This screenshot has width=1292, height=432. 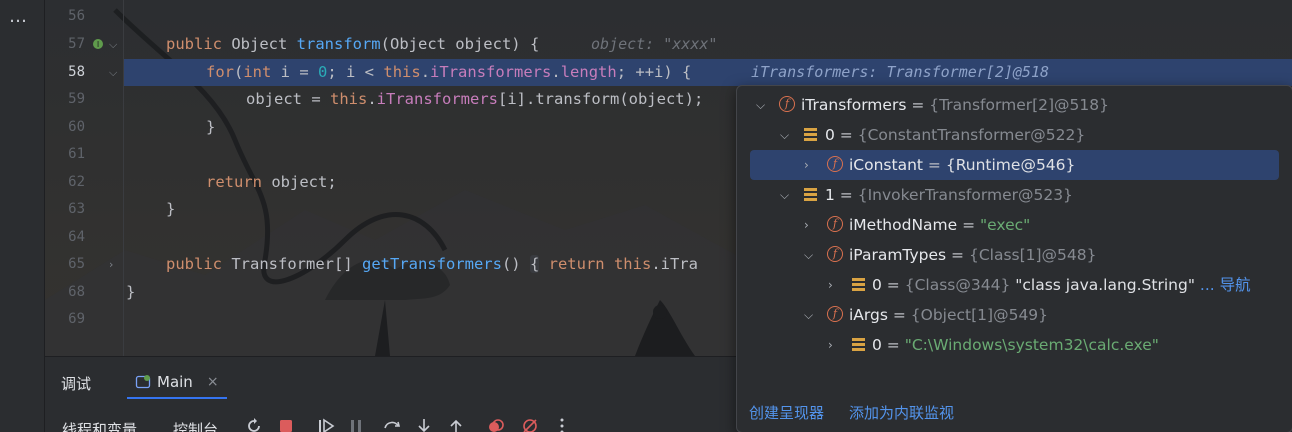 What do you see at coordinates (286, 424) in the screenshot?
I see `stop-icon` at bounding box center [286, 424].